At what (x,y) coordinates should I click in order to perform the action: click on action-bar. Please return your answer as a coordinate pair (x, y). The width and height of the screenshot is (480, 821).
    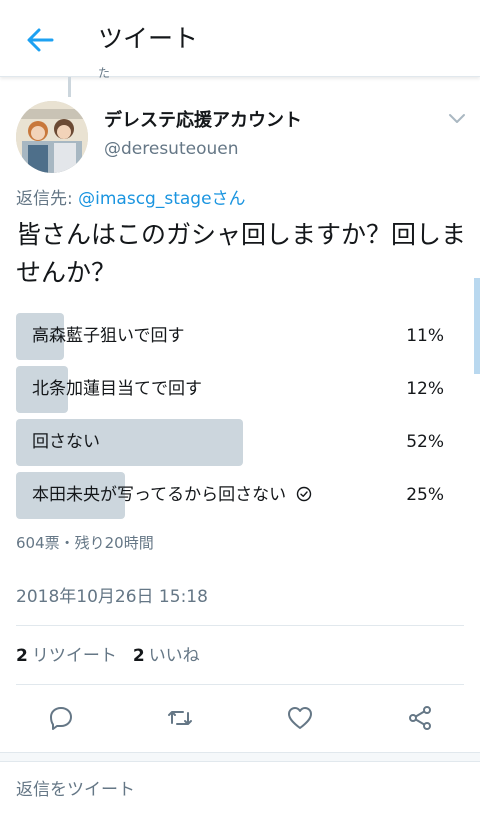
    Looking at the image, I should click on (240, 718).